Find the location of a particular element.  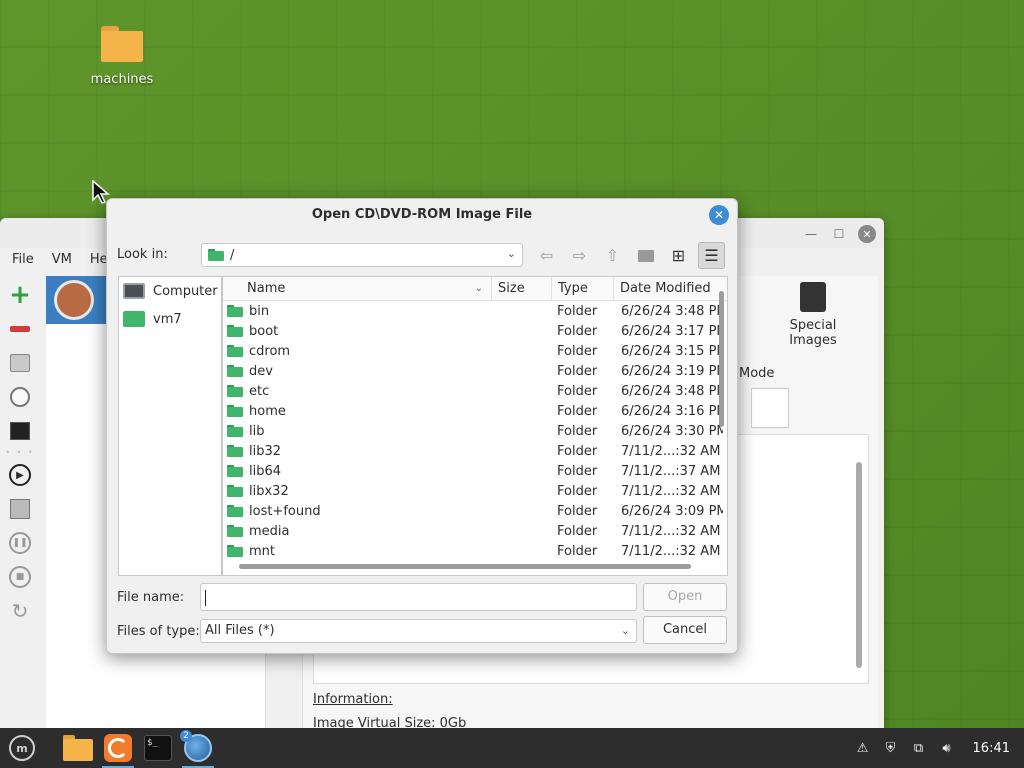

file-row: lib64 Folder 7/11/2...:37 AM is located at coordinates (475, 471).